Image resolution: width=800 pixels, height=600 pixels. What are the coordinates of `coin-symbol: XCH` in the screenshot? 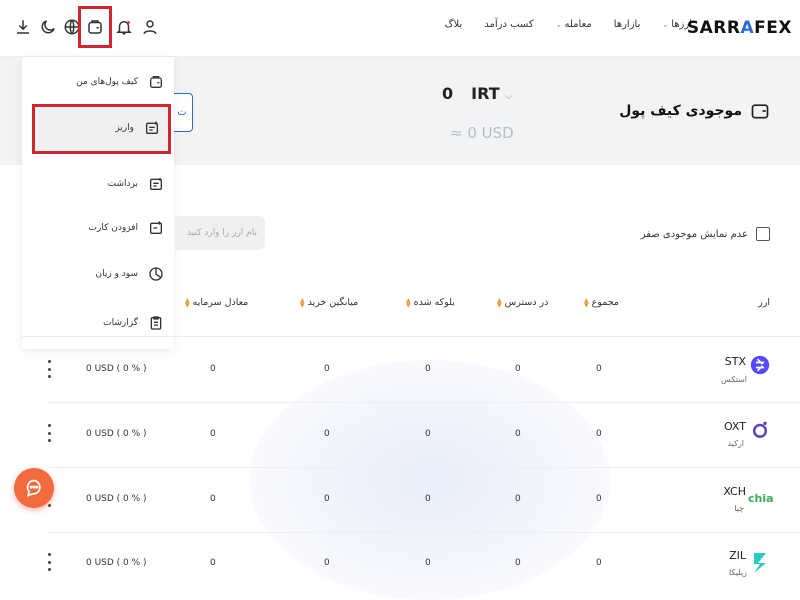 It's located at (734, 491).